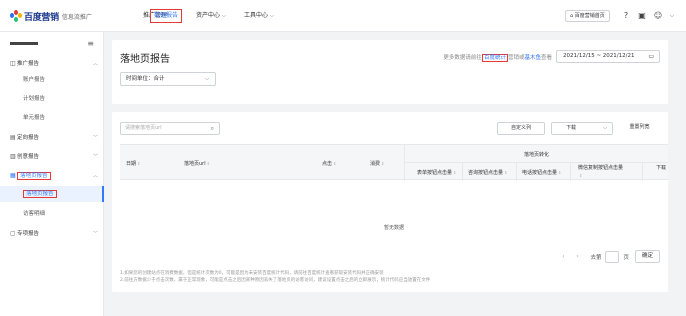  Describe the element at coordinates (521, 128) in the screenshot. I see `custom-columns-button: 自定义列` at that location.